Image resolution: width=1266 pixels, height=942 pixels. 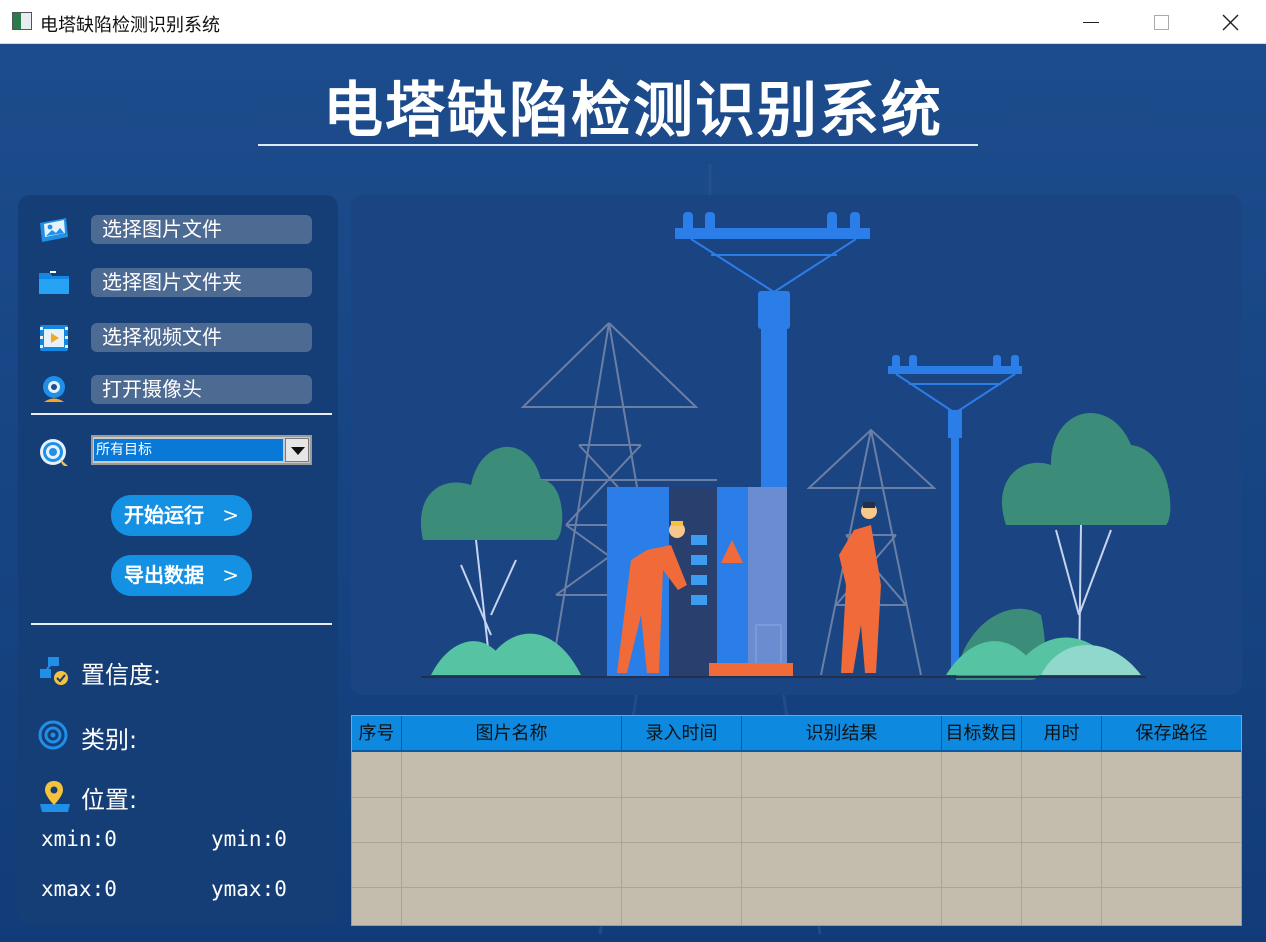 I want to click on xmax-value: xmax:0, so click(x=79, y=889).